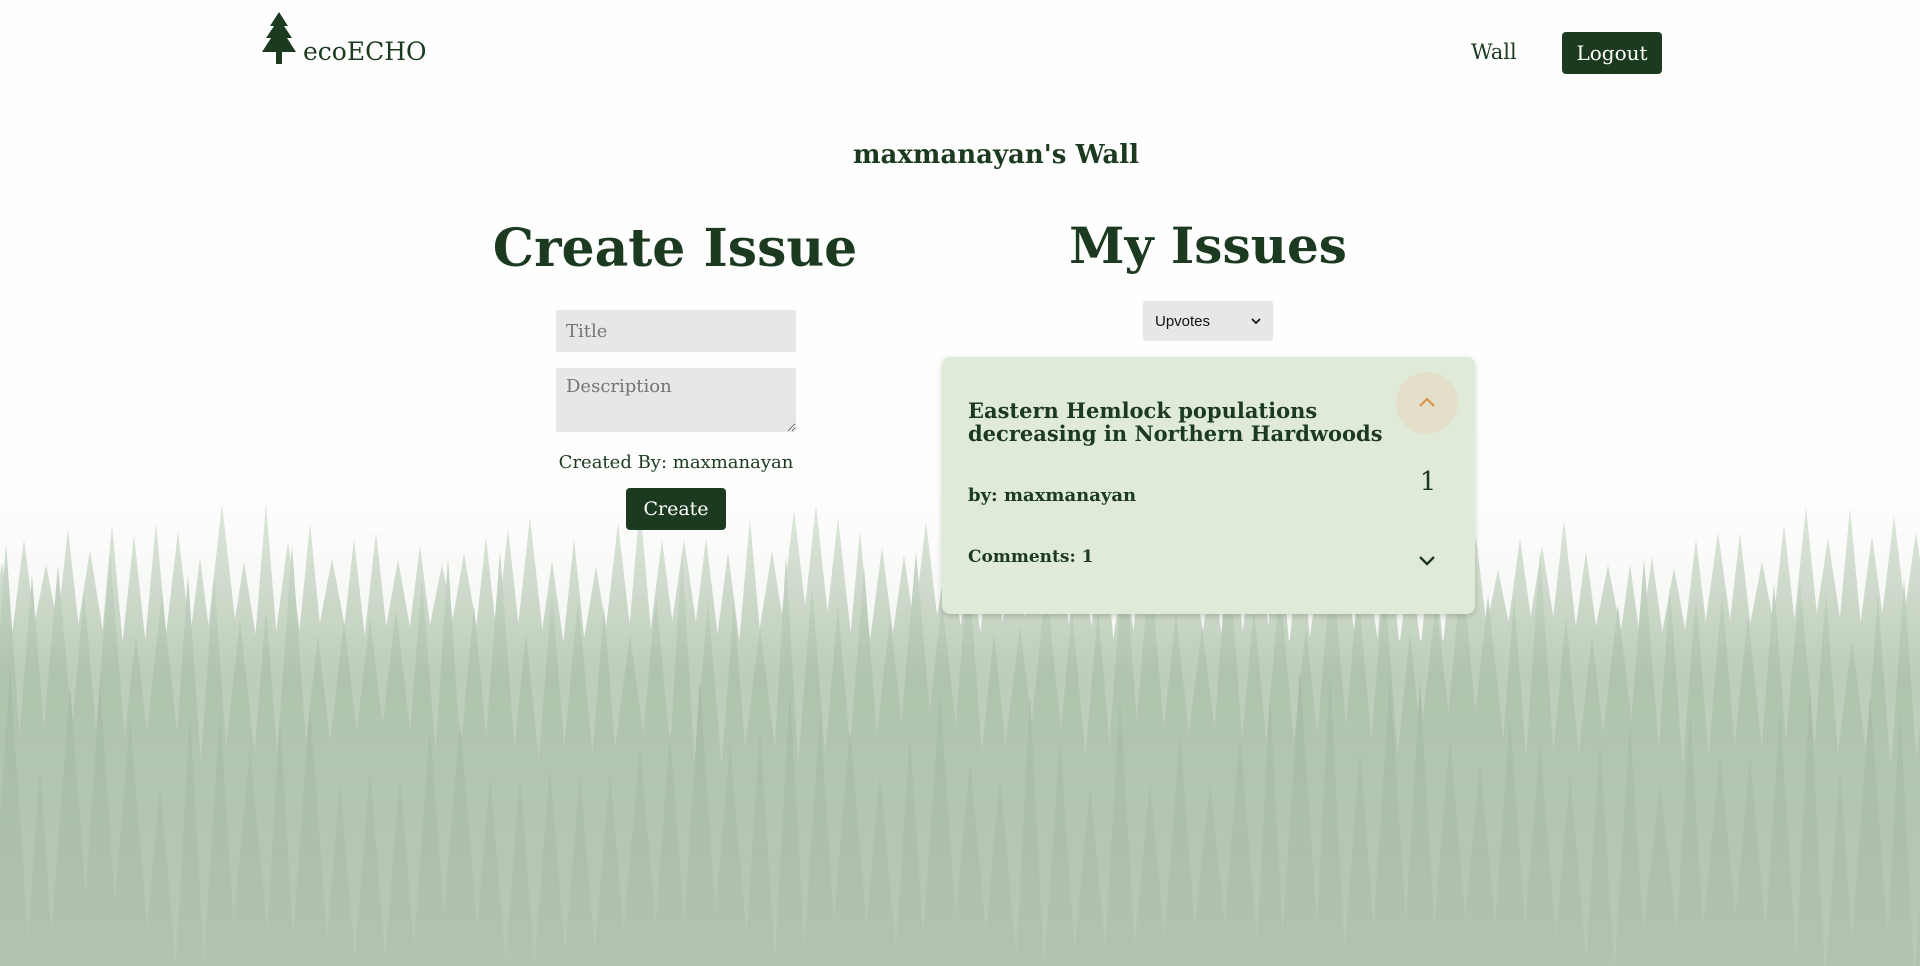 This screenshot has width=1920, height=966. What do you see at coordinates (1612, 53) in the screenshot?
I see `logout-button: Logout` at bounding box center [1612, 53].